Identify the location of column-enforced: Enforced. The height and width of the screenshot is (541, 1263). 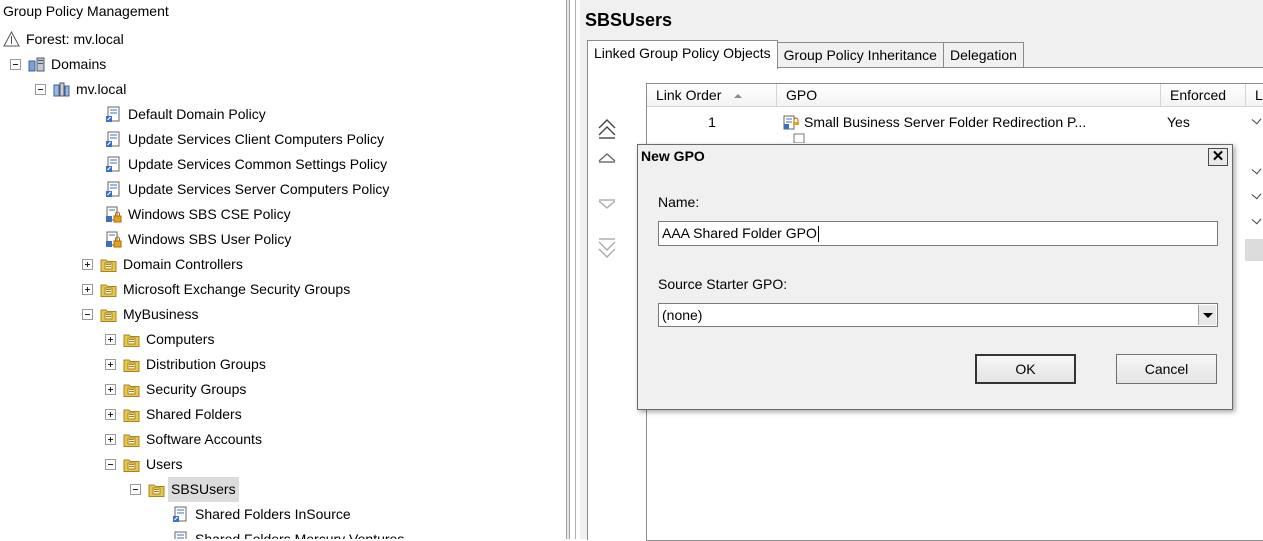
(1203, 95).